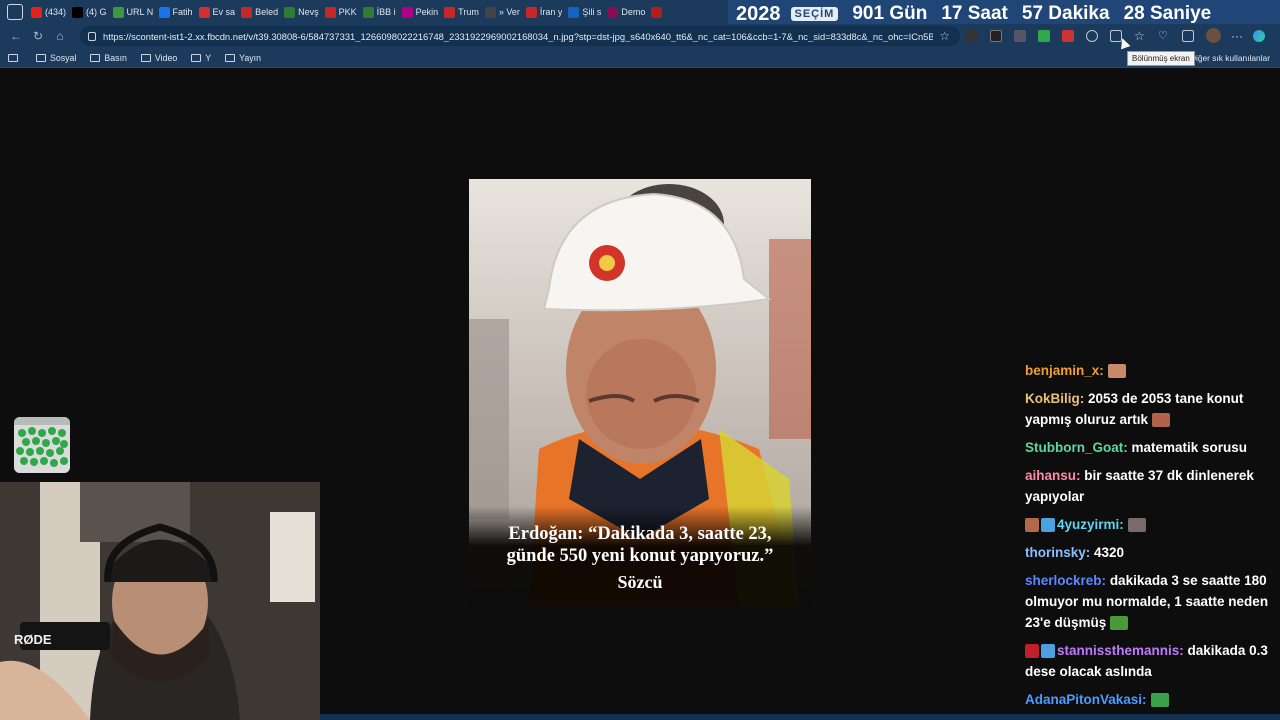  I want to click on taskbar-edge, so click(800, 717).